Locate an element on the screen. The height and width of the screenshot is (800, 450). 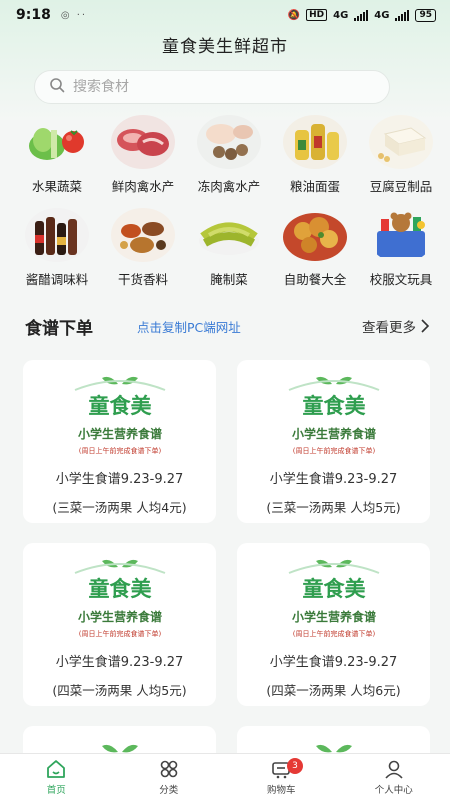
notification-icons: ◎ ·· is located at coordinates (74, 15).